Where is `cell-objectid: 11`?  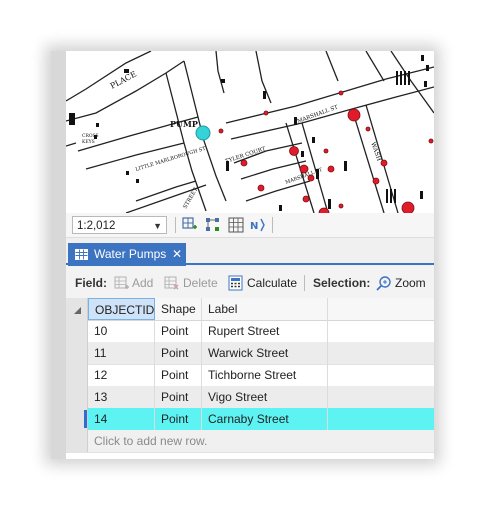 cell-objectid: 11 is located at coordinates (121, 353).